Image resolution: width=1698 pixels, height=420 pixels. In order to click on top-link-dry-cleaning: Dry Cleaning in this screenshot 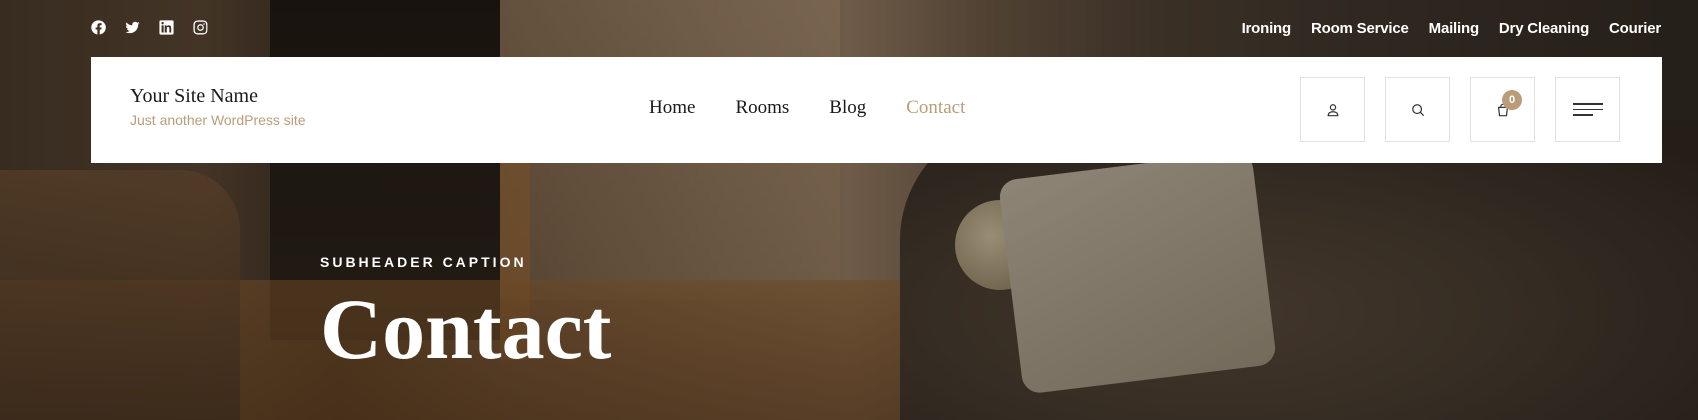, I will do `click(1544, 28)`.